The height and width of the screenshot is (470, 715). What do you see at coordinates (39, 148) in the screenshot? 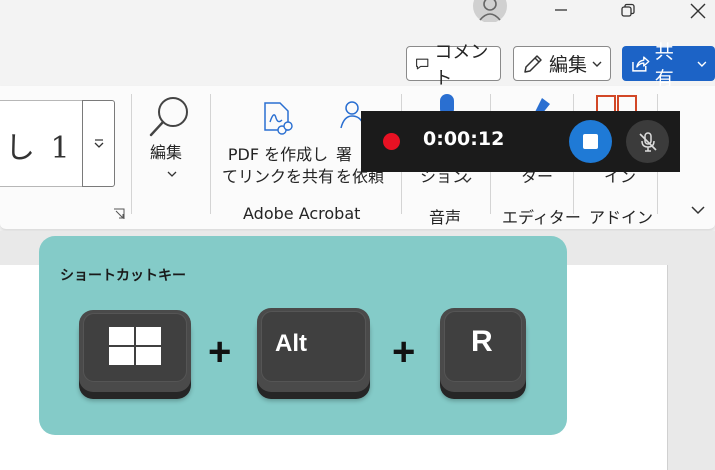
I see `style-preview: し 1` at bounding box center [39, 148].